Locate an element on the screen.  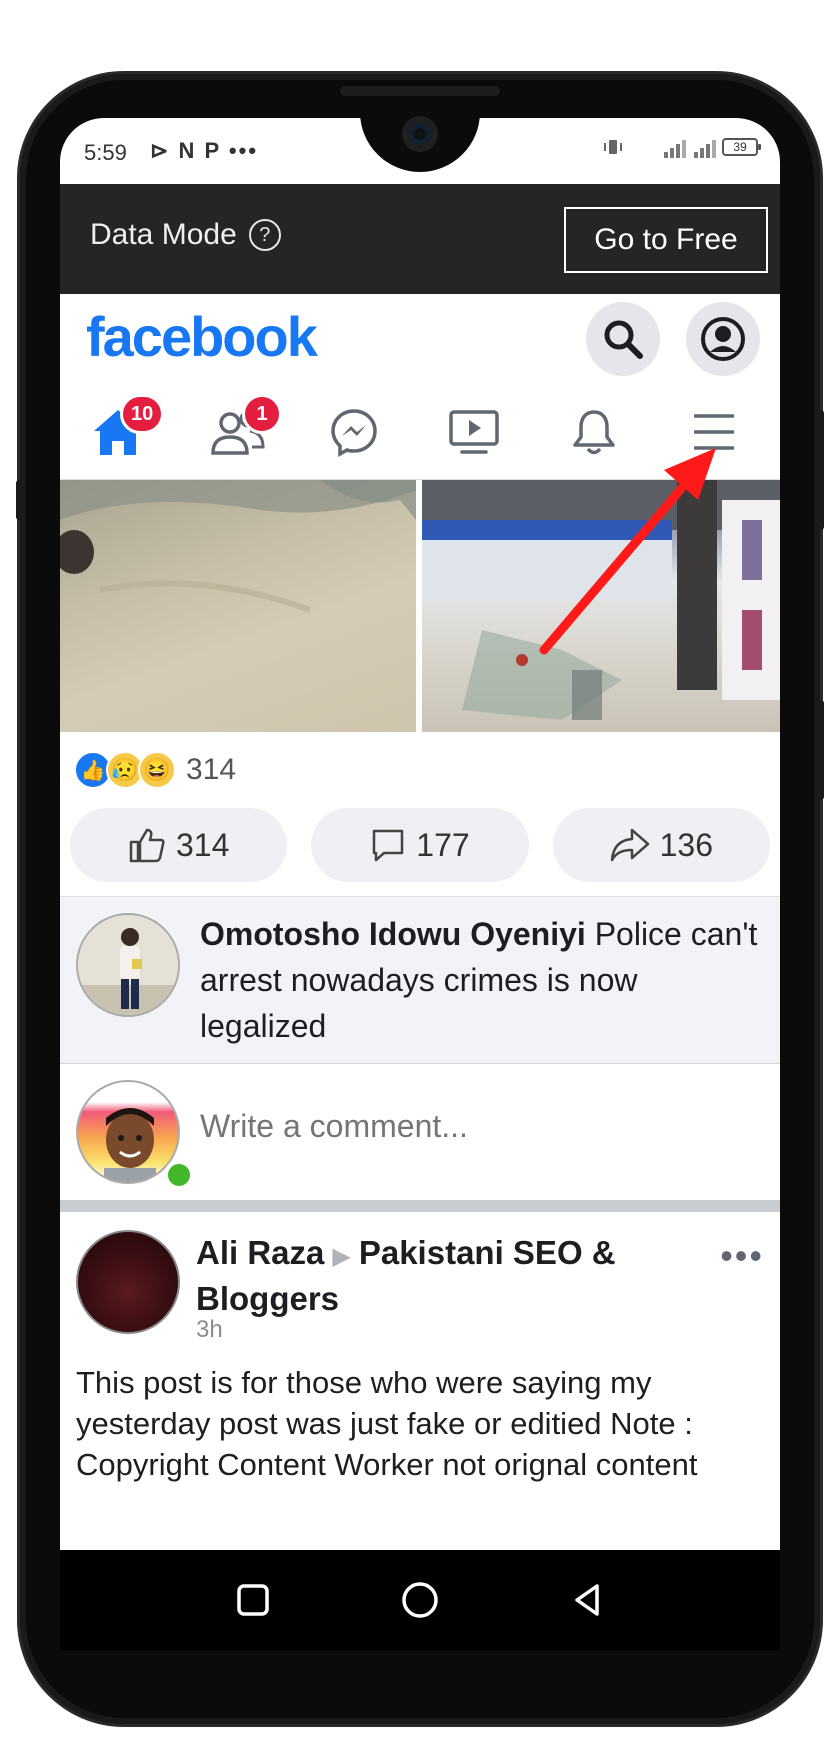
home-button is located at coordinates (420, 1600).